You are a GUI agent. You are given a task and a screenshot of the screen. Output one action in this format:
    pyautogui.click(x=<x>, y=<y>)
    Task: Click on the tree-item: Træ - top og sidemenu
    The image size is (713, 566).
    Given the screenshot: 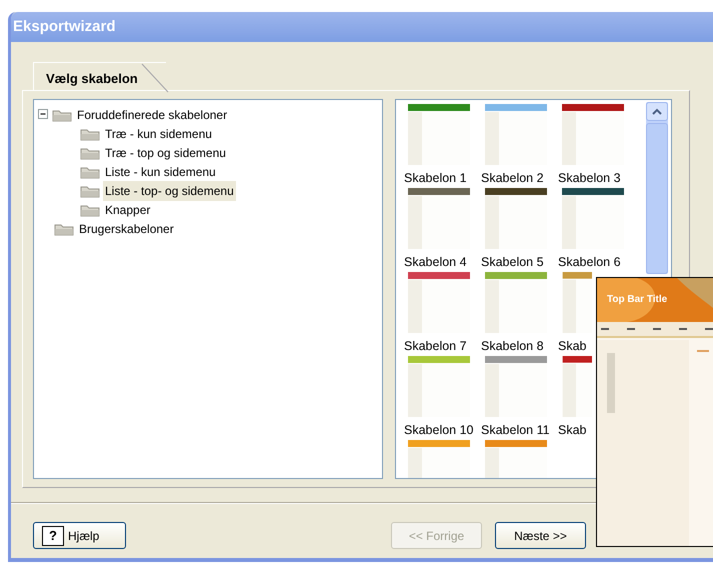 What is the action you would take?
    pyautogui.click(x=165, y=152)
    